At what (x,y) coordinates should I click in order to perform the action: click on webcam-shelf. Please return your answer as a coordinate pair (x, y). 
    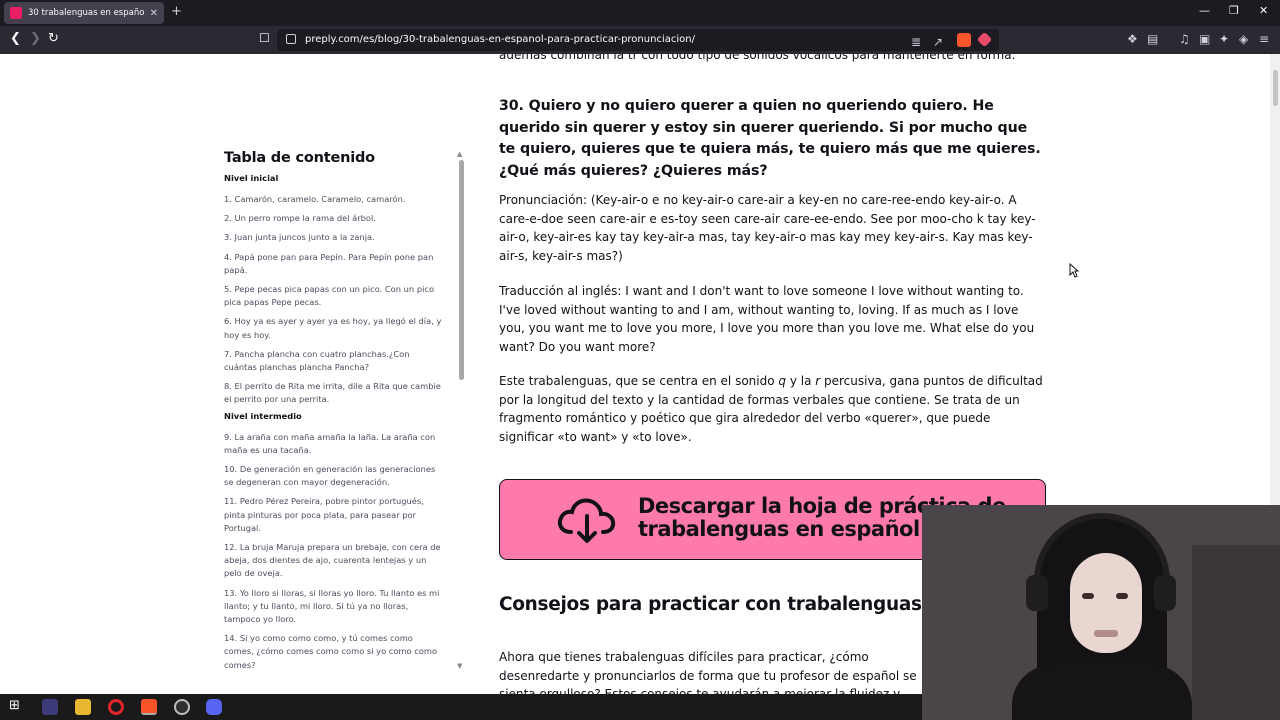
    Looking at the image, I should click on (1236, 632).